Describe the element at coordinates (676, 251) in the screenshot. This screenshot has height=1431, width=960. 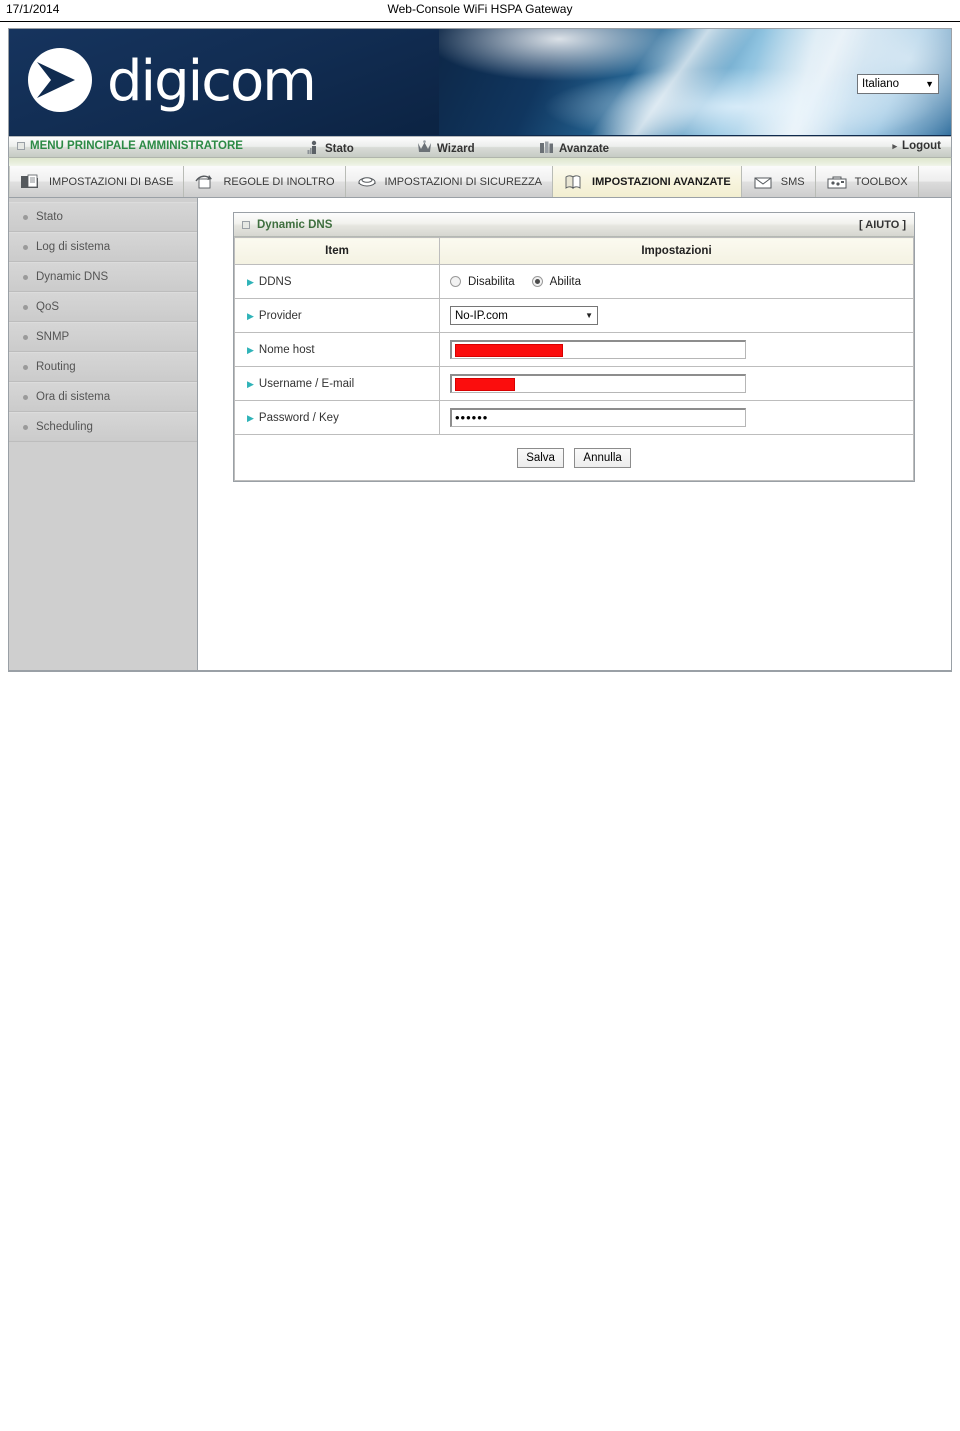
I see `column-header-settings: Impostazioni` at that location.